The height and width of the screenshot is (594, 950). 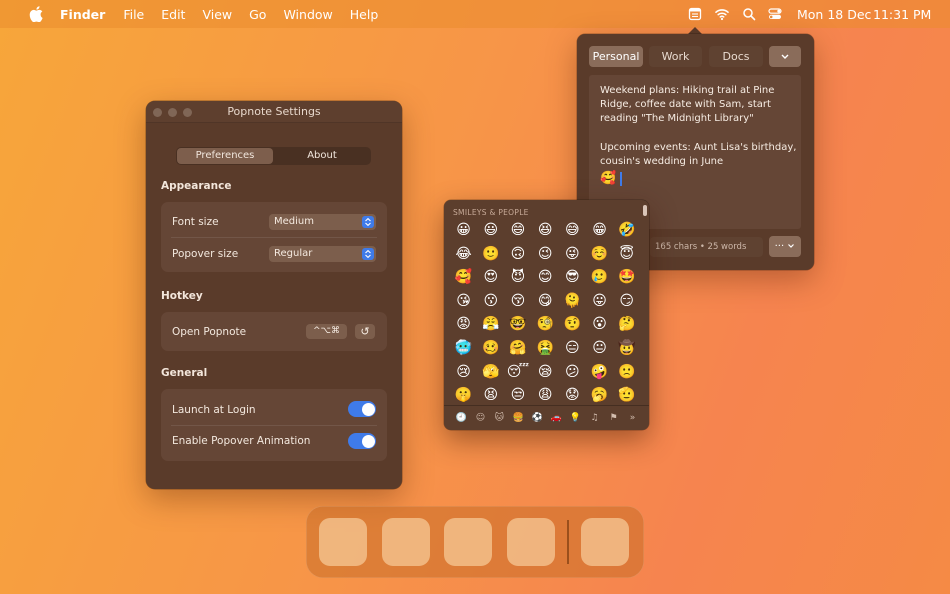 I want to click on emoji-category-icon: ♫, so click(x=594, y=418).